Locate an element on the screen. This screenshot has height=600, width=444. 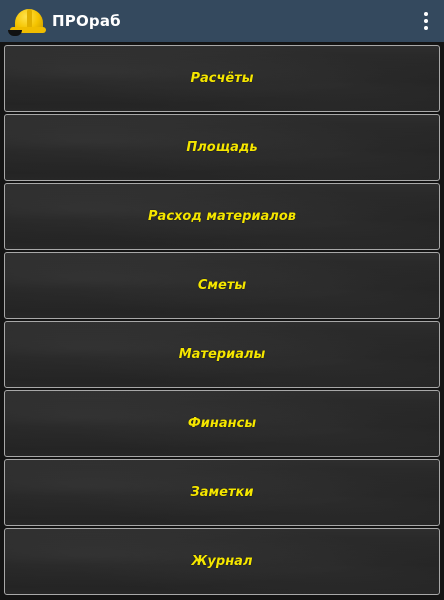
menu-item-material-consumption: Расход материалов is located at coordinates (222, 216).